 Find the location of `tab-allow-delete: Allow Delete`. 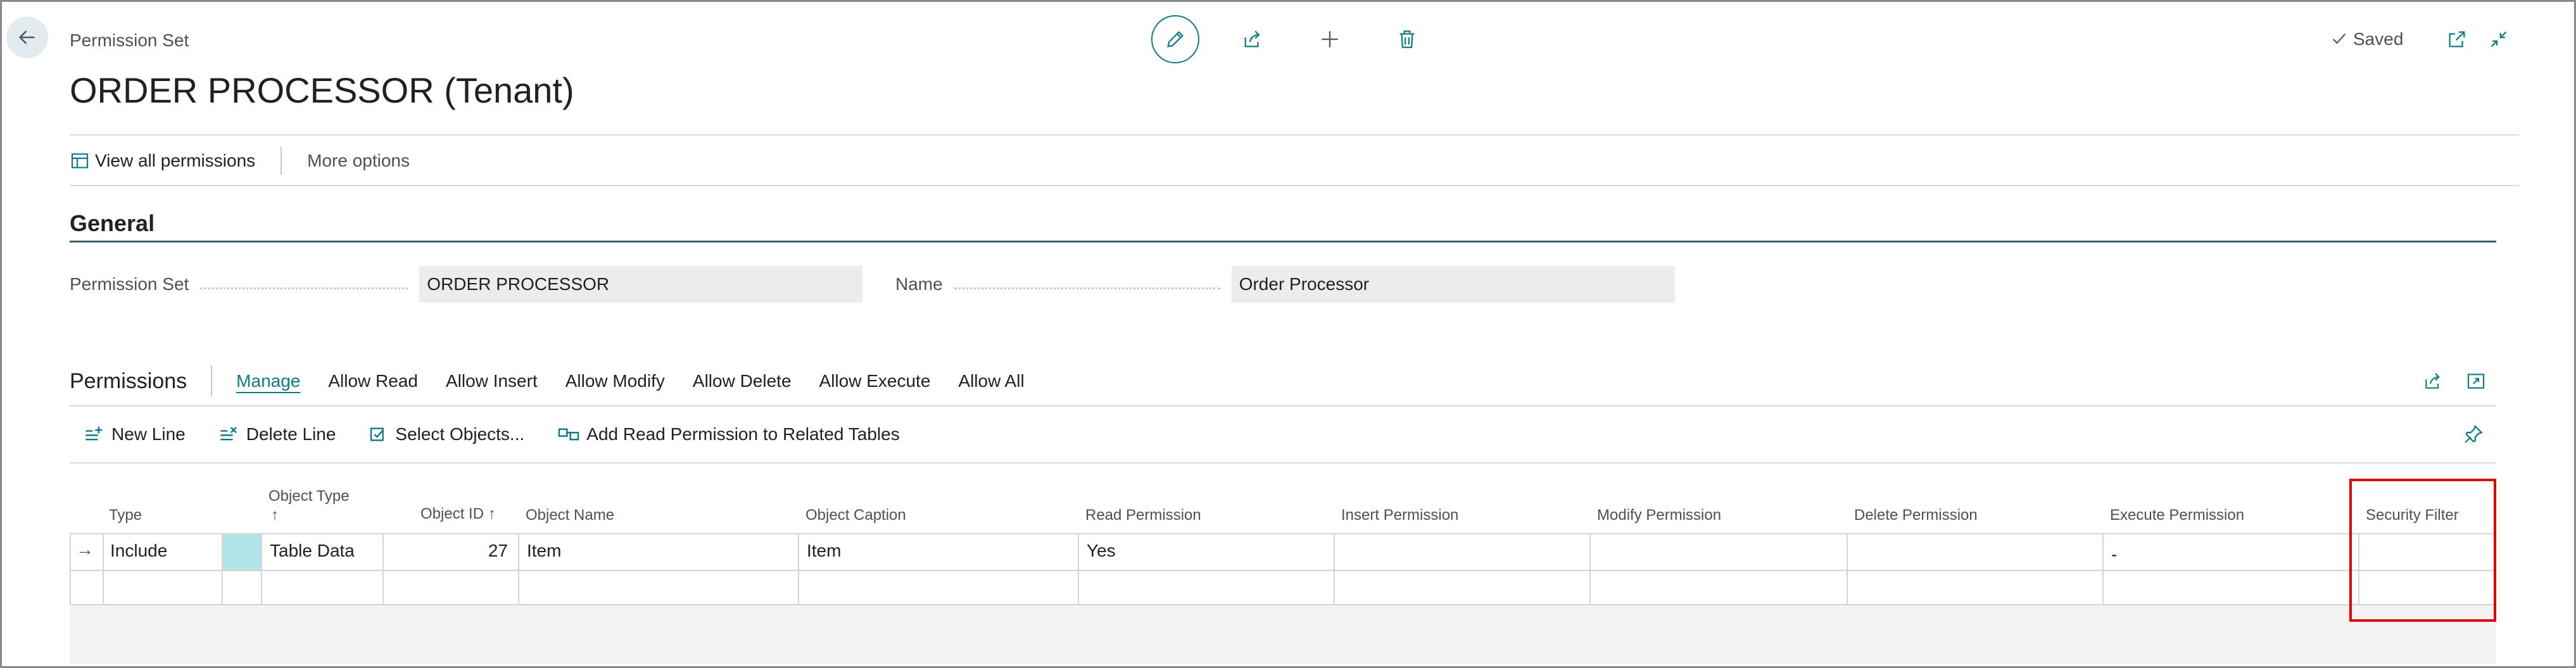

tab-allow-delete: Allow Delete is located at coordinates (742, 381).